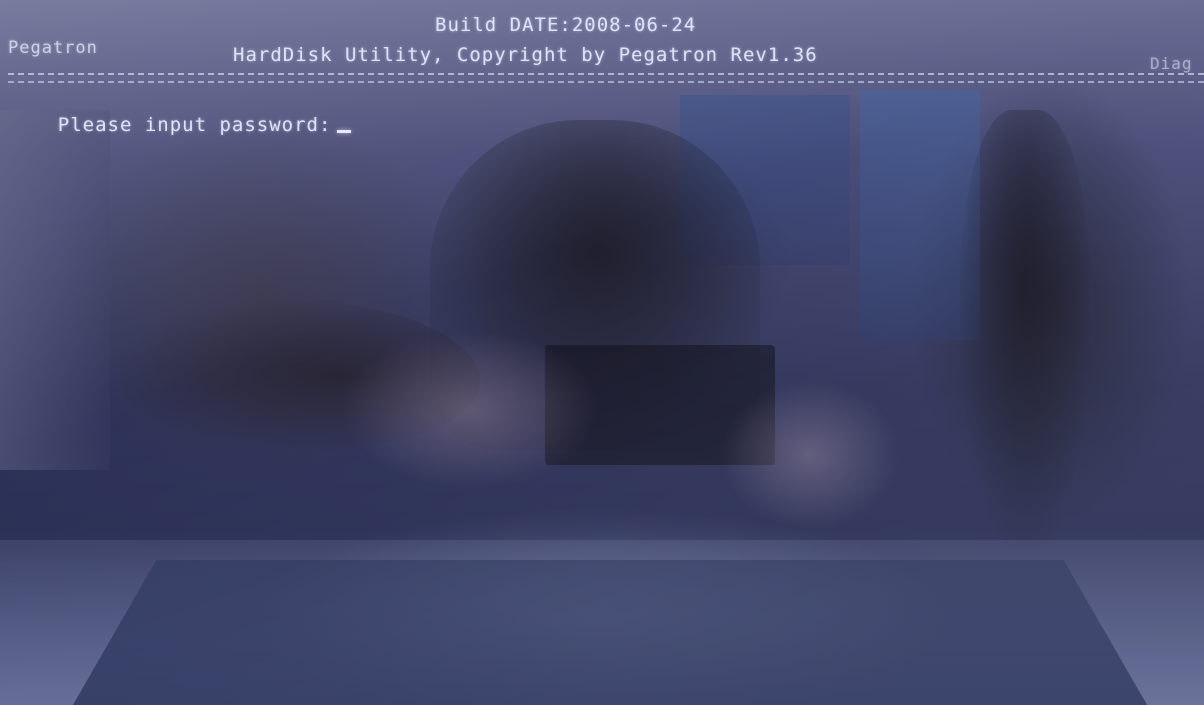  What do you see at coordinates (810, 455) in the screenshot?
I see `reflection-hand-right` at bounding box center [810, 455].